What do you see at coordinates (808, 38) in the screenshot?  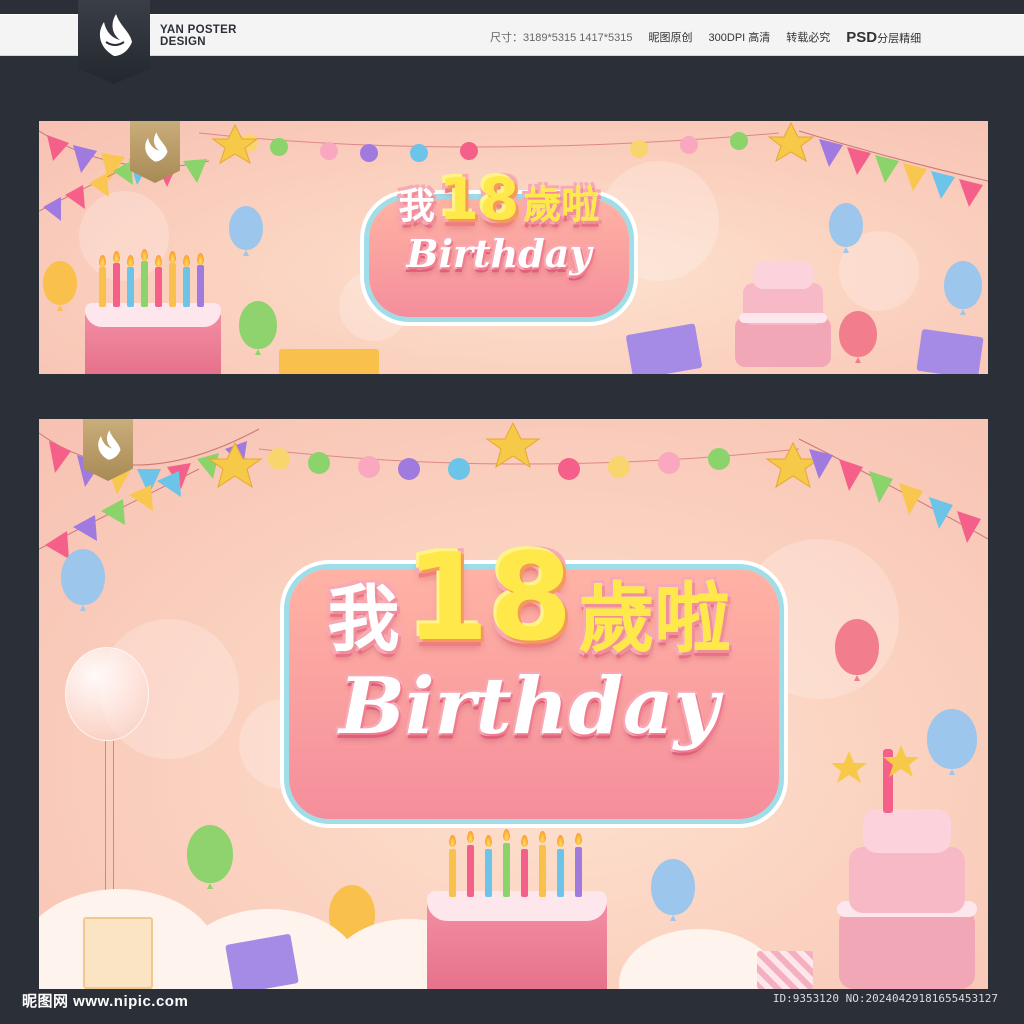 I see `copyright-label: 转载必究` at bounding box center [808, 38].